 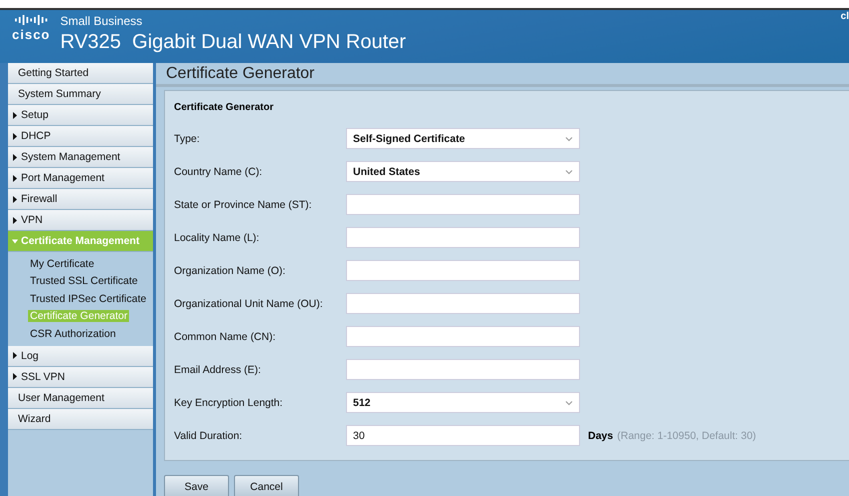 What do you see at coordinates (102, 21) in the screenshot?
I see `header-subtitle: Small Business` at bounding box center [102, 21].